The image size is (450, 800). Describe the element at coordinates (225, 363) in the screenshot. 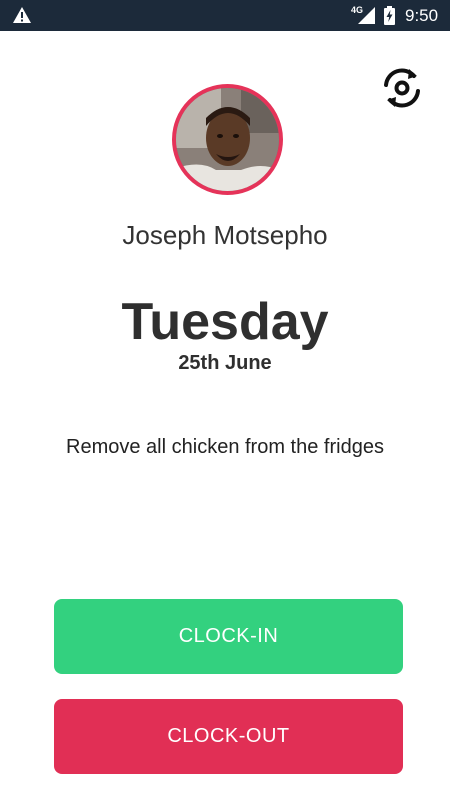

I see `date-label: 25th June` at that location.